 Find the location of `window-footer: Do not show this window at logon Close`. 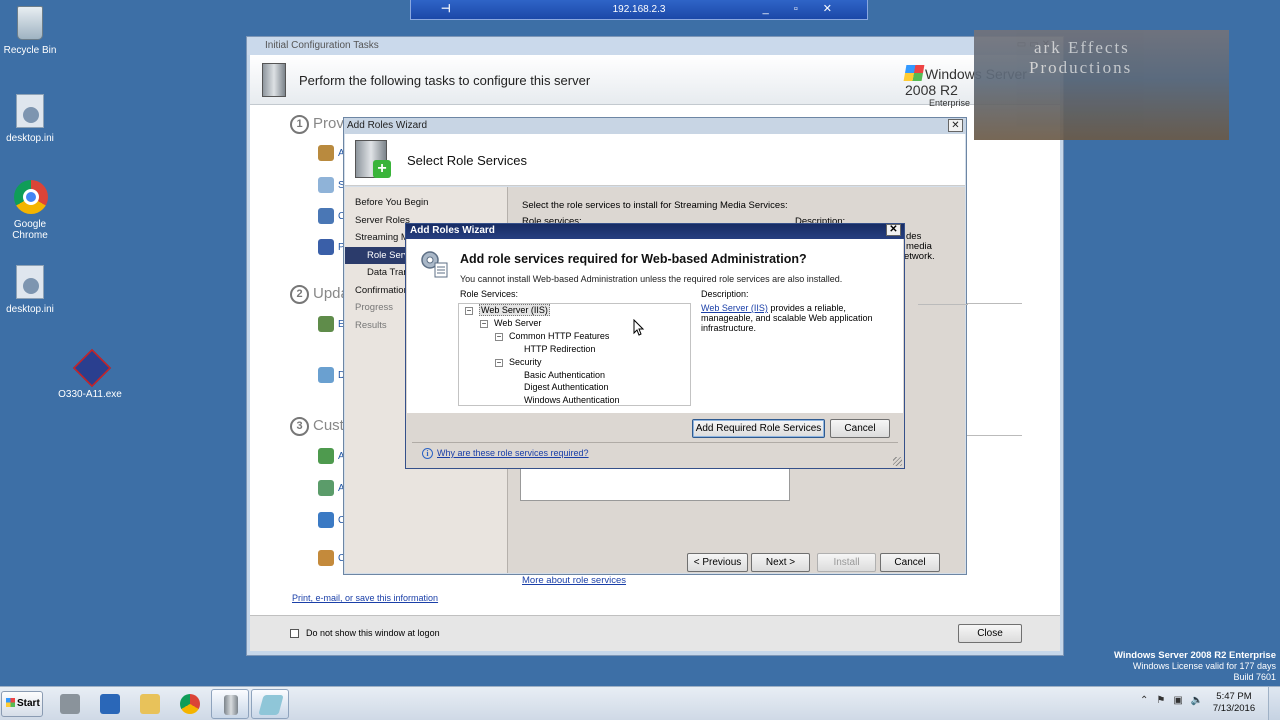

window-footer: Do not show this window at logon Close is located at coordinates (655, 633).